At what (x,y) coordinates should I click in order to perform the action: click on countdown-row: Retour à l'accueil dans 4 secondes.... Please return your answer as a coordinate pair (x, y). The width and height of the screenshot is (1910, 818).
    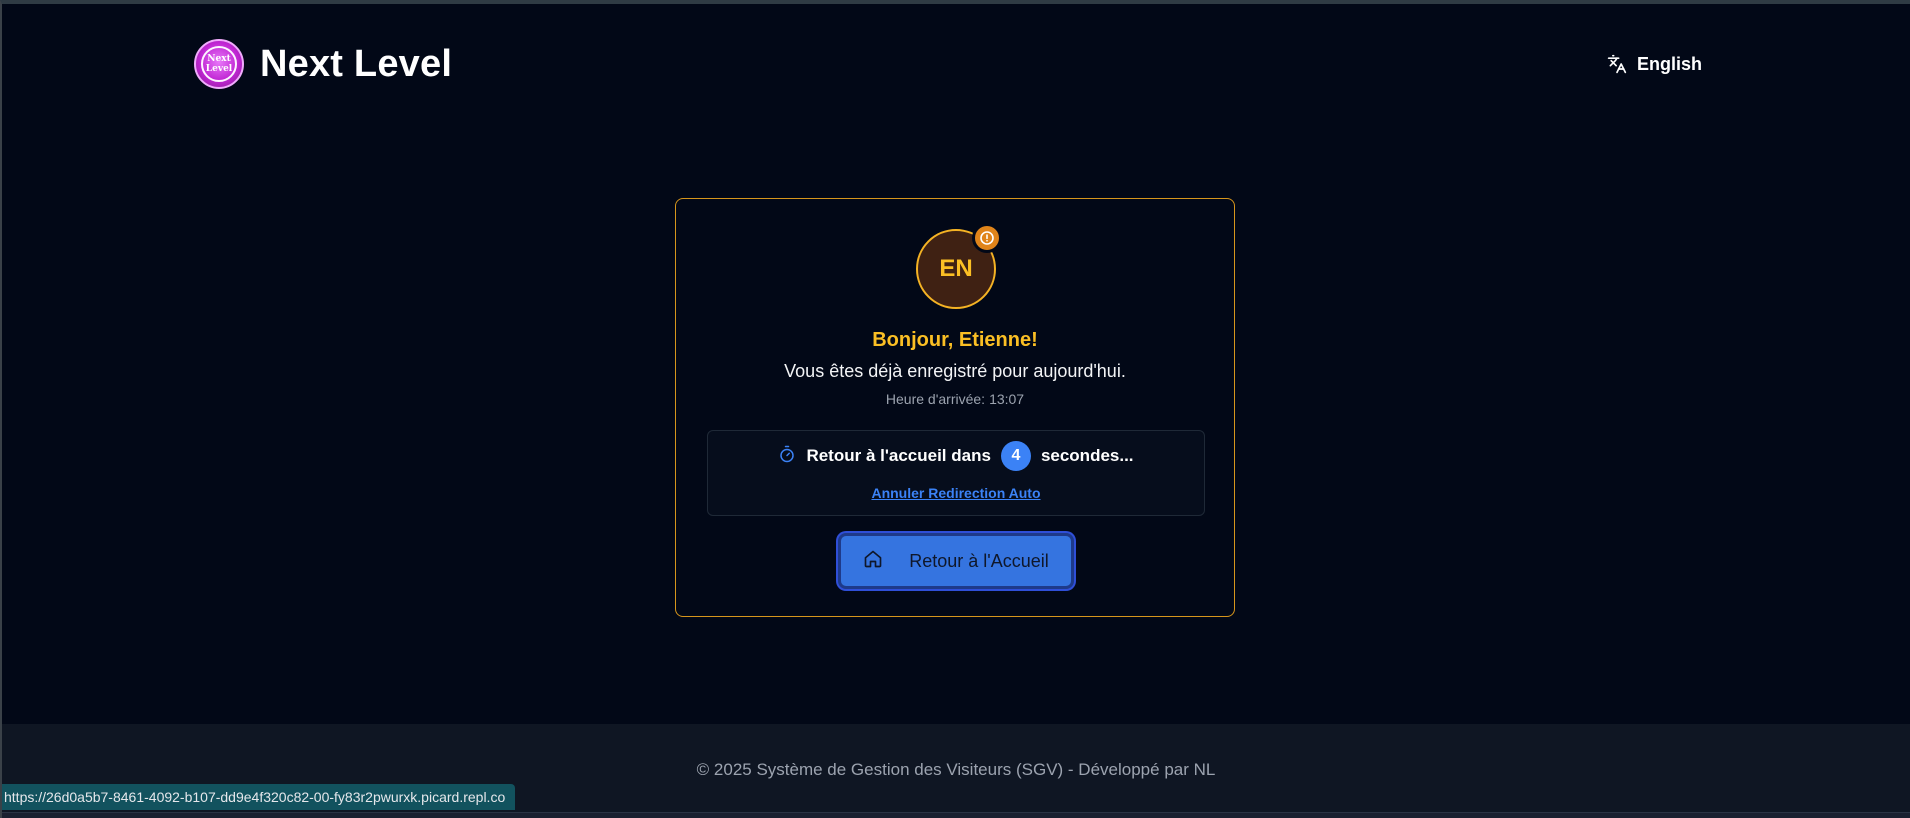
    Looking at the image, I should click on (956, 456).